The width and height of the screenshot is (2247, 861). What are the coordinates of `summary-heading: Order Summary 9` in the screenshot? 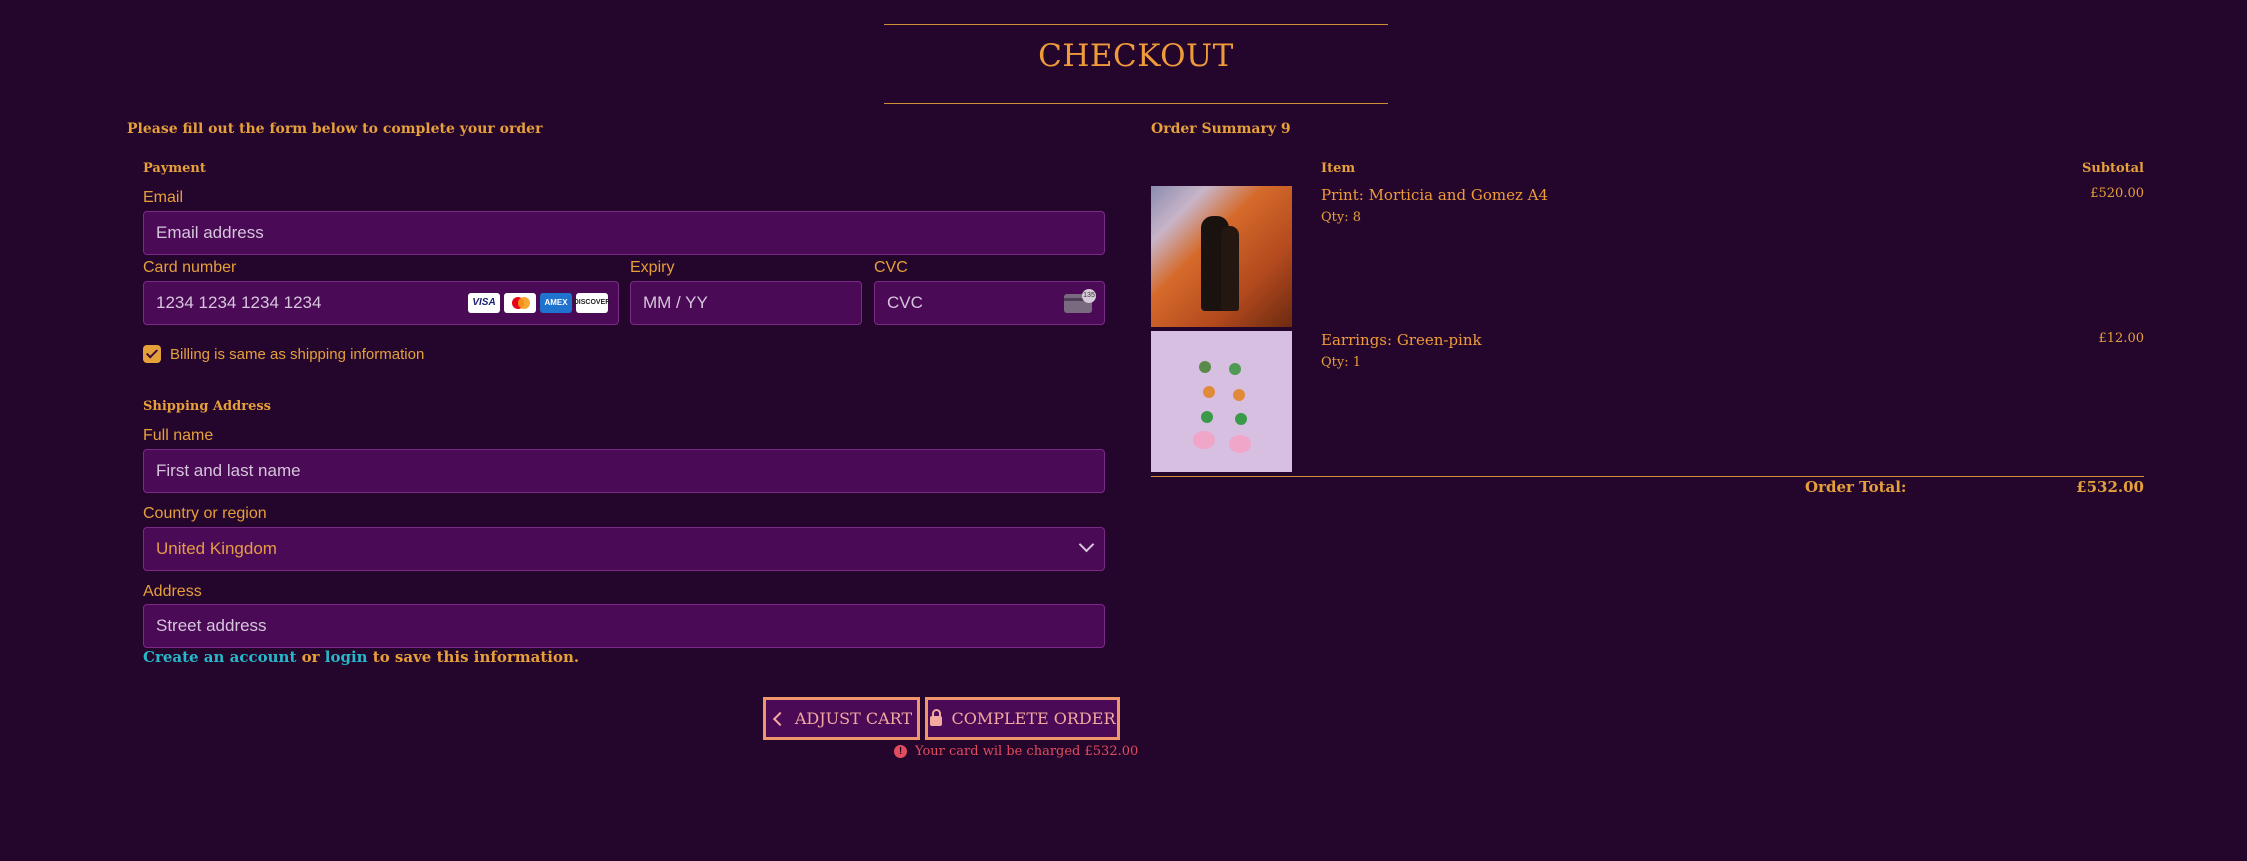 It's located at (1221, 129).